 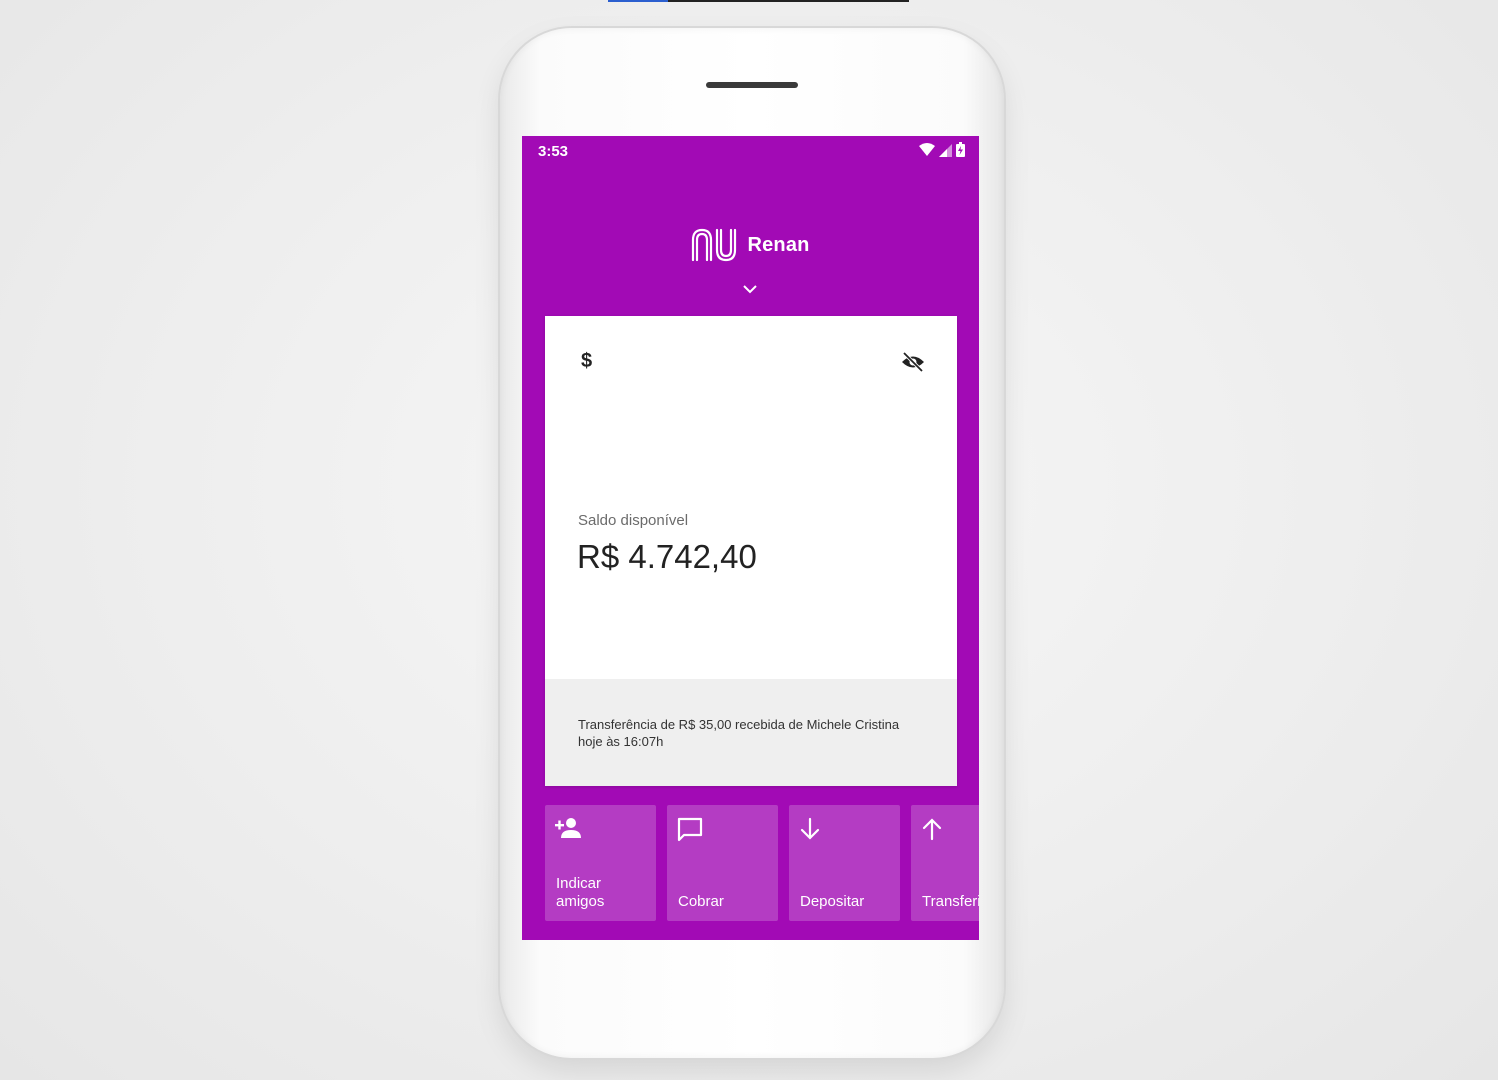 I want to click on top-progress-accent, so click(x=638, y=1).